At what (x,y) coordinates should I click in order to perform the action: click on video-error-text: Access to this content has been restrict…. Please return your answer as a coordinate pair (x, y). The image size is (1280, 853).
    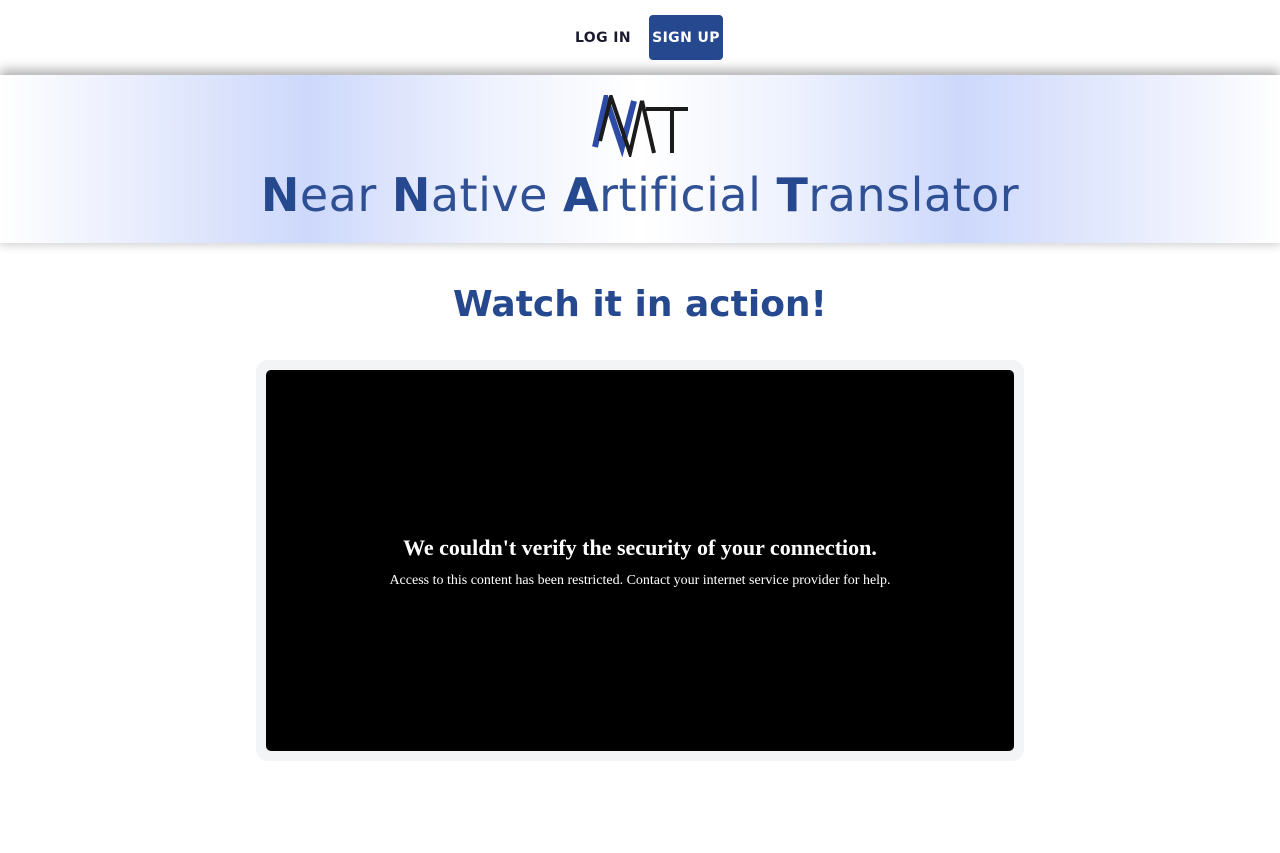
    Looking at the image, I should click on (640, 580).